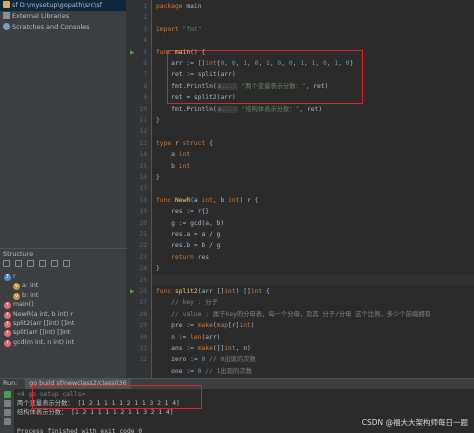 This screenshot has width=474, height=433. I want to click on code-token: [r], so click(234, 326).